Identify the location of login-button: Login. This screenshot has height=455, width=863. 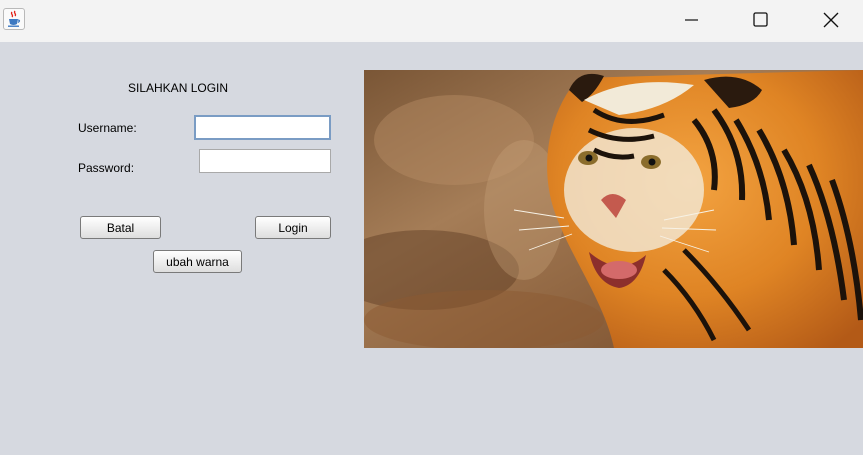
(293, 227).